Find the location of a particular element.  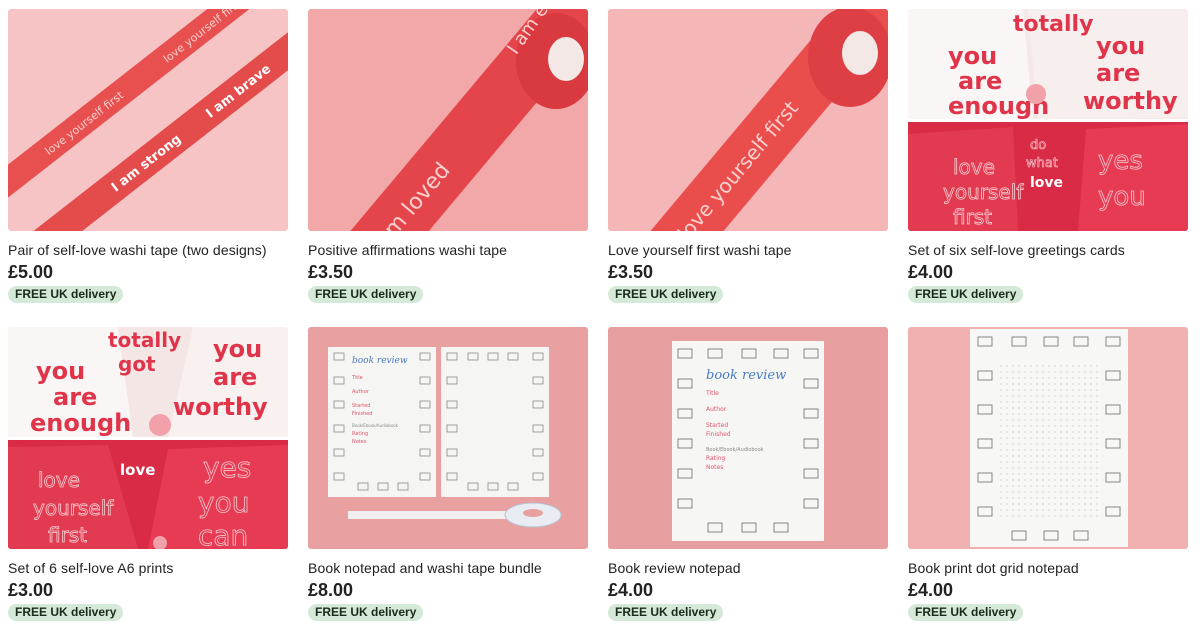

listing-image is located at coordinates (1048, 438).